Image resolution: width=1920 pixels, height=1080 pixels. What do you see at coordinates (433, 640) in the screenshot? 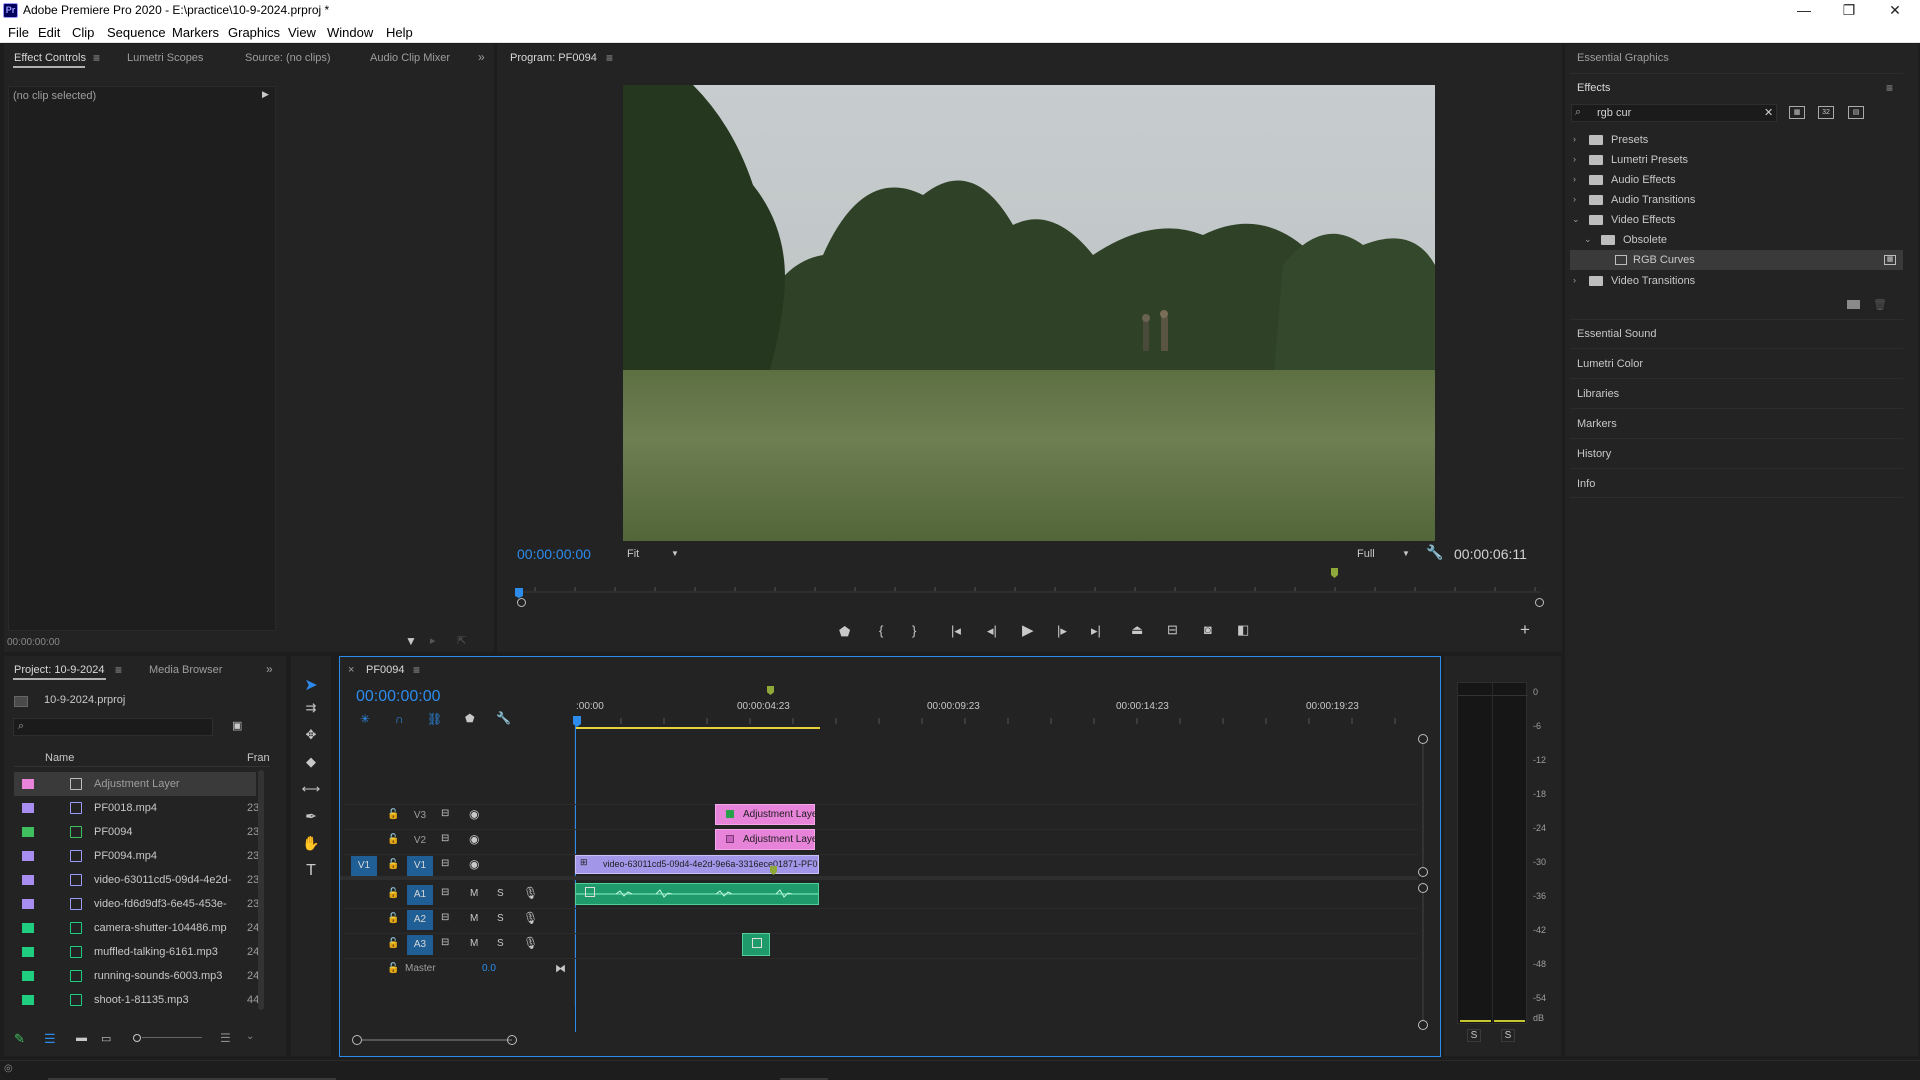
I see `play-clip-audio-icon: ▸` at bounding box center [433, 640].